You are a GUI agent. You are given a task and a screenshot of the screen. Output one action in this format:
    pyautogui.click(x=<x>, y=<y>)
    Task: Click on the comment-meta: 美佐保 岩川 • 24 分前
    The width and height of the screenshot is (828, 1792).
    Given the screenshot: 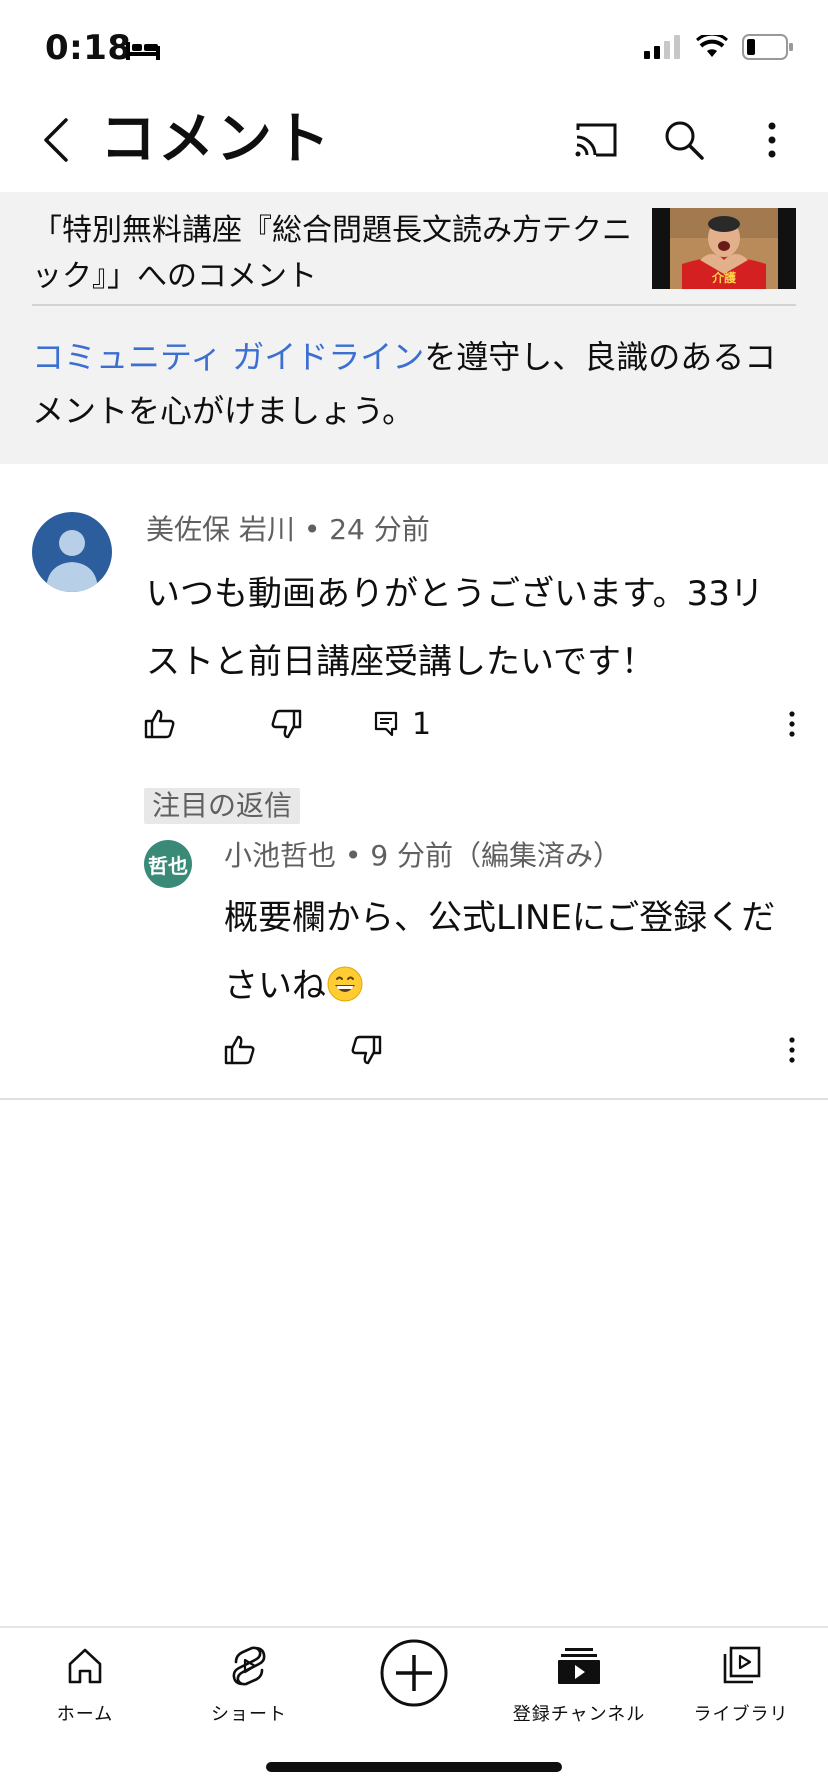 What is the action you would take?
    pyautogui.click(x=288, y=530)
    